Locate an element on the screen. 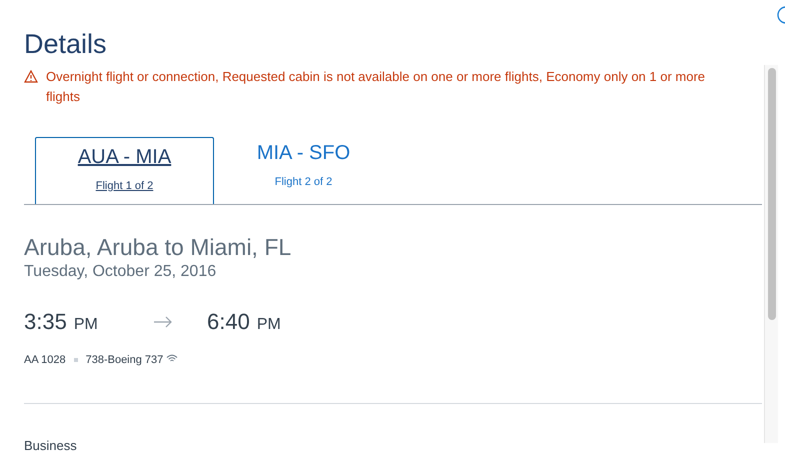  wifi-icon is located at coordinates (172, 359).